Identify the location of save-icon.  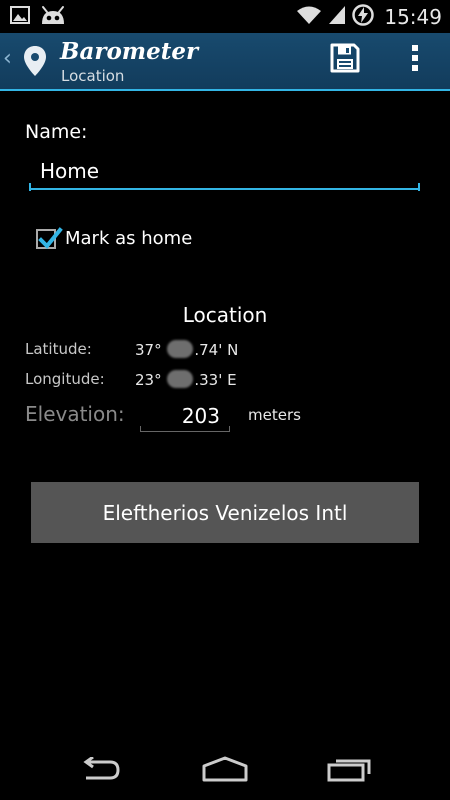
(345, 60).